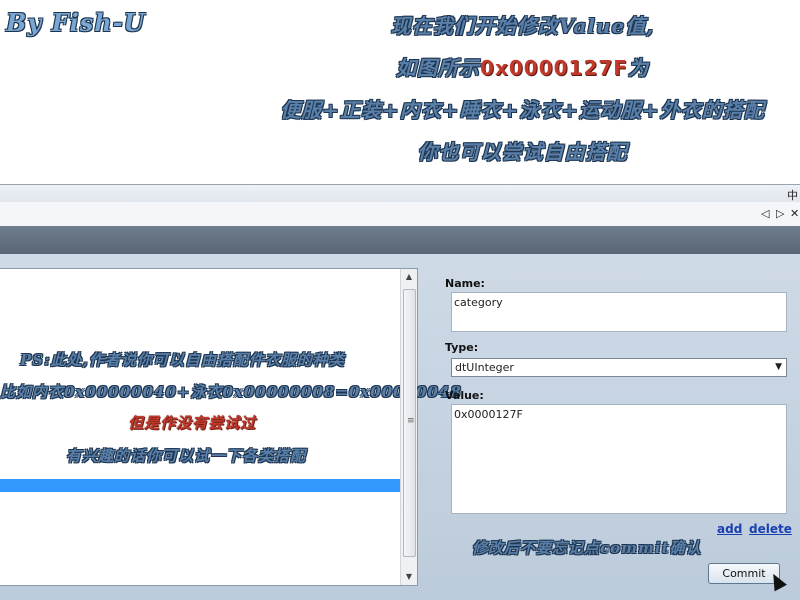 The width and height of the screenshot is (800, 600). What do you see at coordinates (400, 214) in the screenshot?
I see `document-tab-strip: ◁ ▷ ✕` at bounding box center [400, 214].